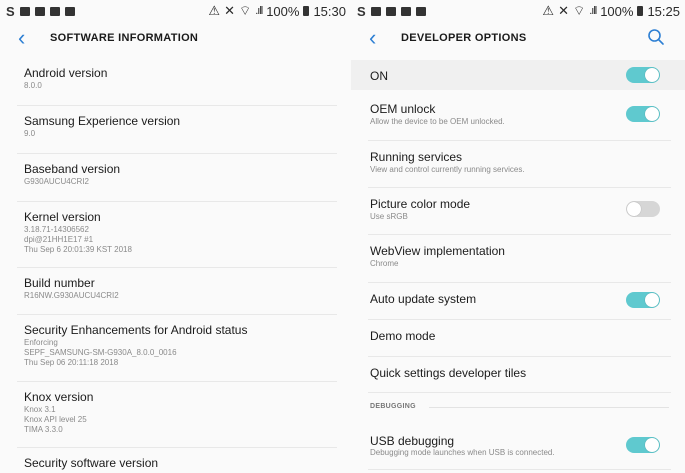  I want to click on info-item-title: Android version, so click(66, 73).